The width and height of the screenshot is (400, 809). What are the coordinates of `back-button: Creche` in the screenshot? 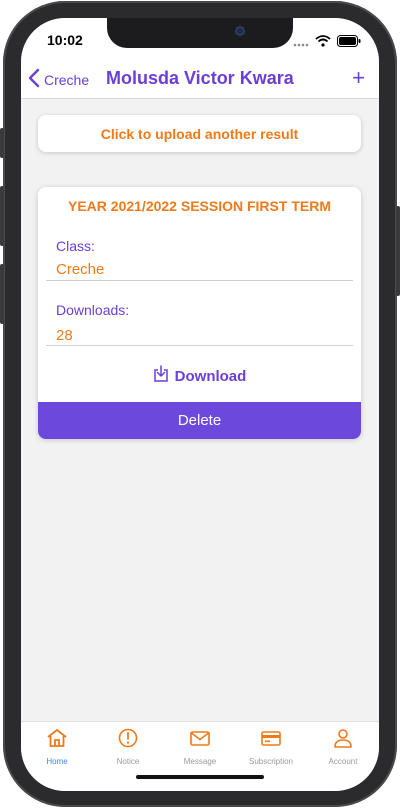 It's located at (58, 79).